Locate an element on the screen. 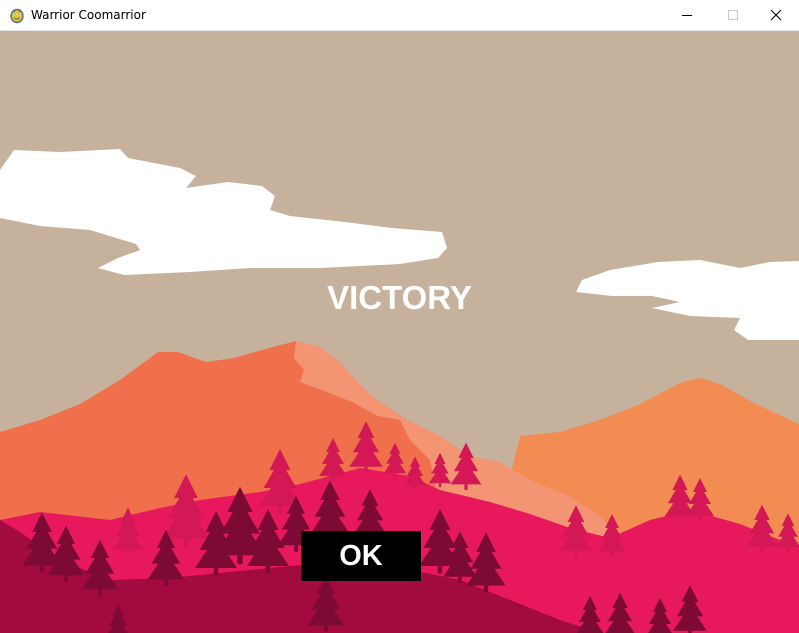 Image resolution: width=799 pixels, height=633 pixels. close-button is located at coordinates (776, 15).